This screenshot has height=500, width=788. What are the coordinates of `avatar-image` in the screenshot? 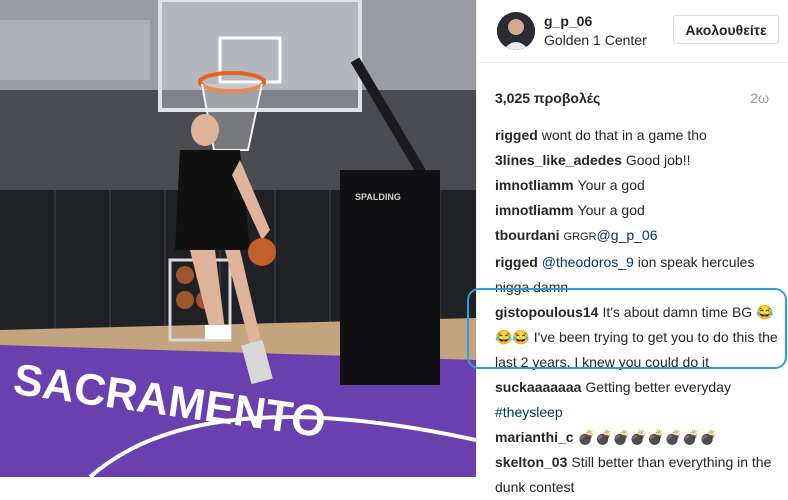 It's located at (516, 31).